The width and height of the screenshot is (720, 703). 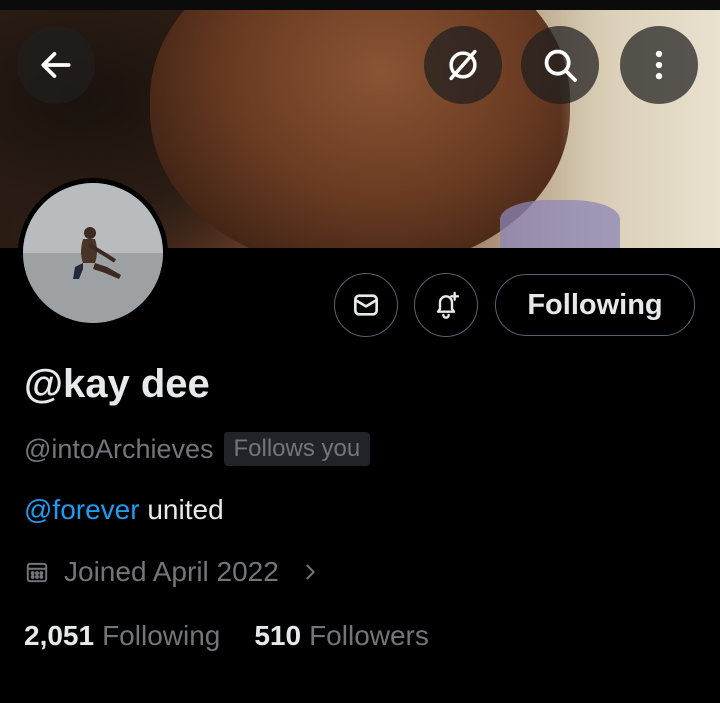 I want to click on handle-row: @intoArchieves Follows you, so click(x=197, y=449).